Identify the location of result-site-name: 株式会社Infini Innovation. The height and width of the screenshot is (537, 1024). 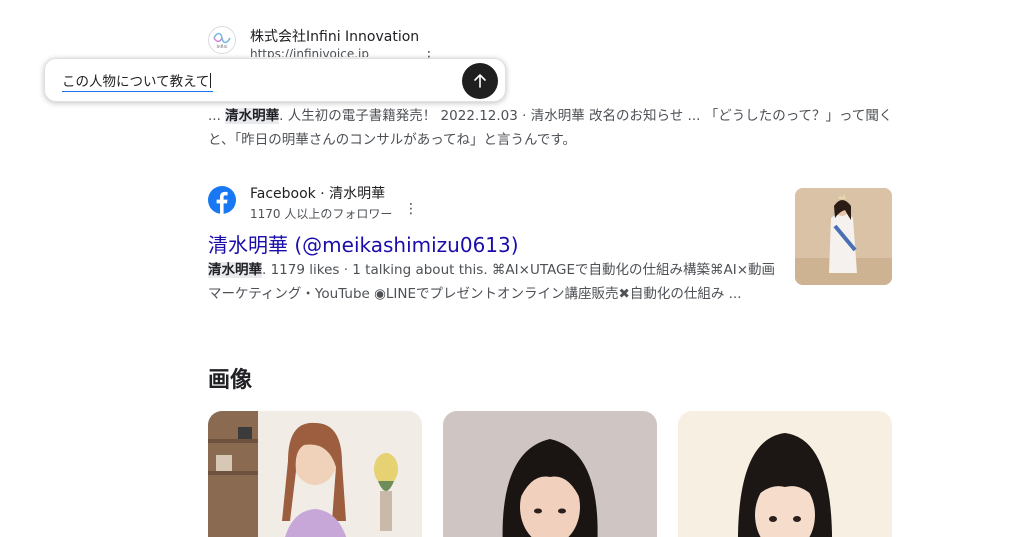
(335, 37).